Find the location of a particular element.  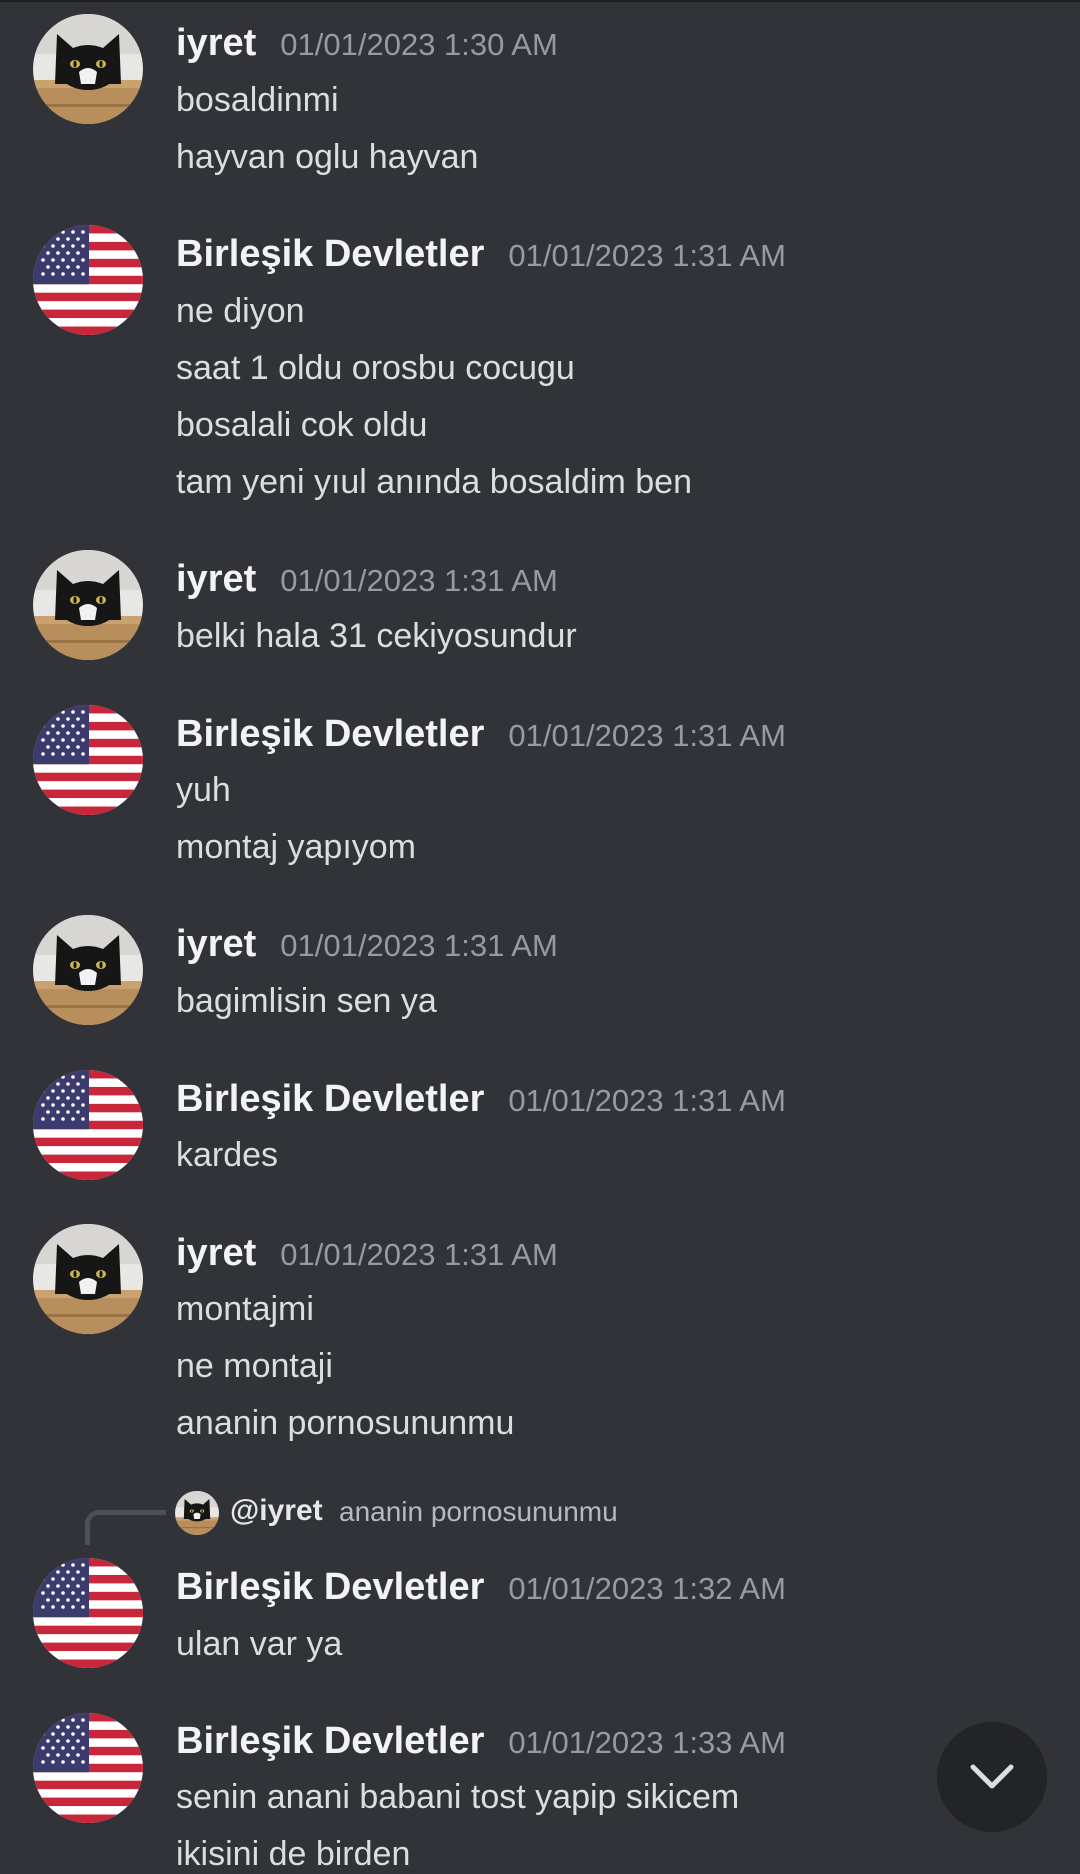

message-text: tam yeni yıul anında bosaldim ben is located at coordinates (434, 482).